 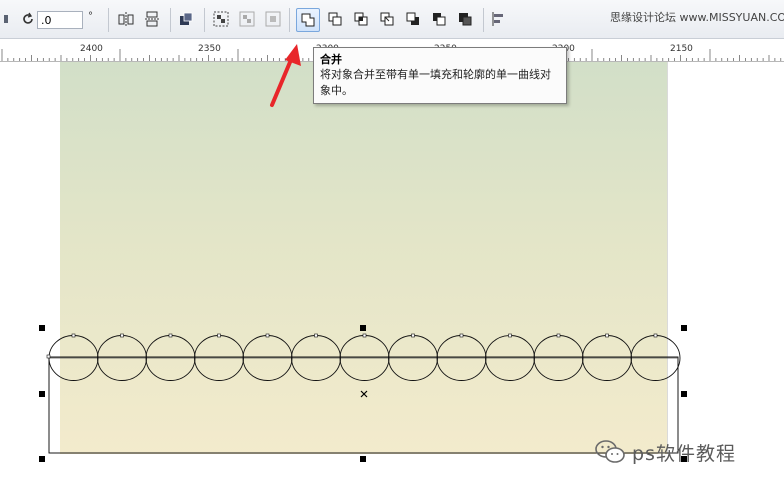 What do you see at coordinates (610, 451) in the screenshot?
I see `wechat-logo-icon` at bounding box center [610, 451].